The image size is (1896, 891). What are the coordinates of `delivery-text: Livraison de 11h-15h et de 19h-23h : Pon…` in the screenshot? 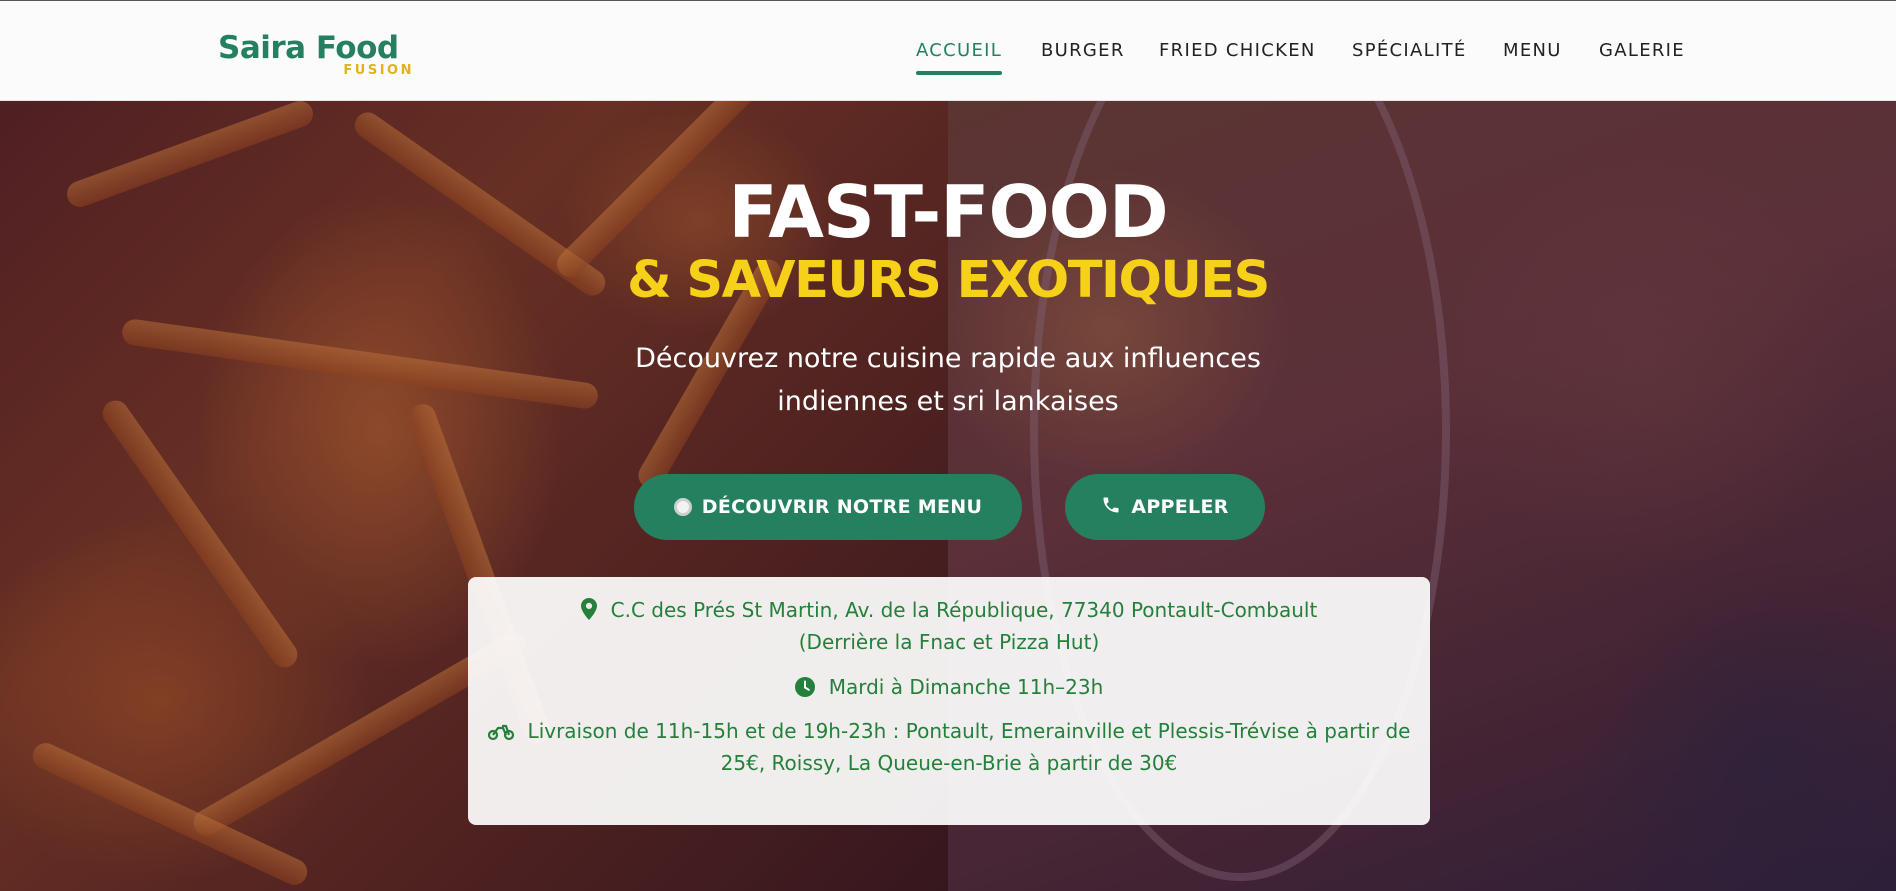 It's located at (969, 731).